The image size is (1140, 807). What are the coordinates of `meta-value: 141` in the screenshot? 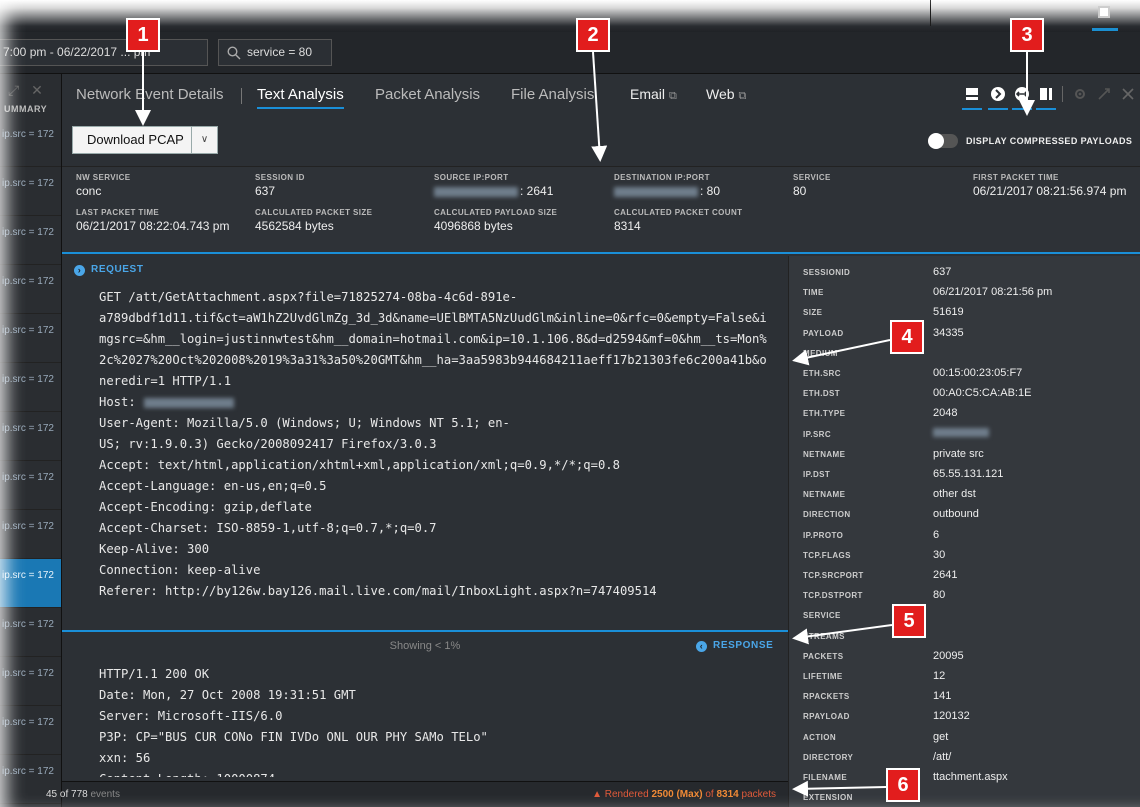 It's located at (942, 696).